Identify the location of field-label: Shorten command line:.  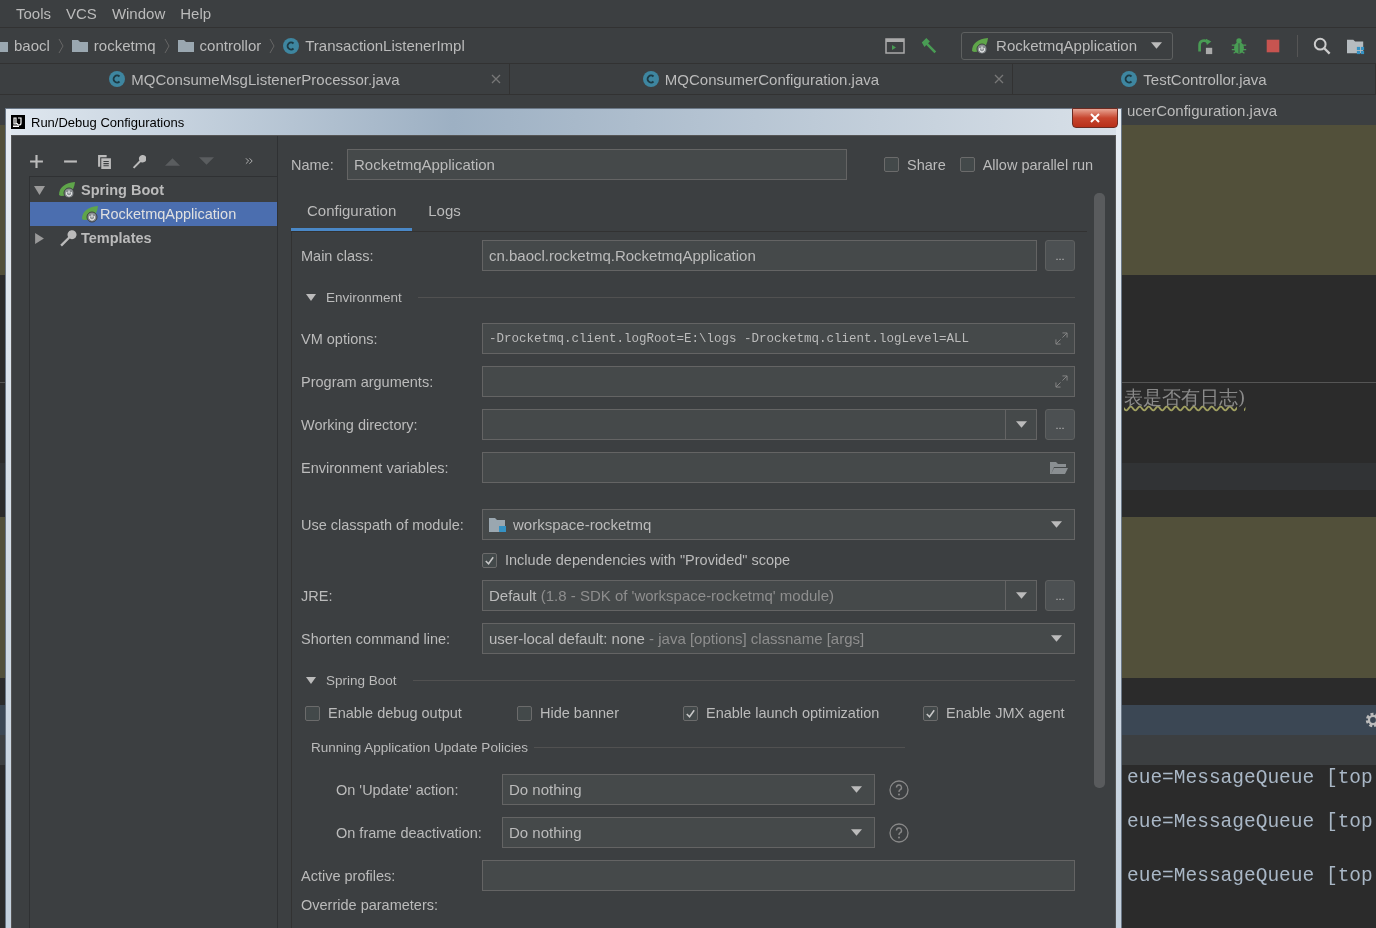
(376, 638).